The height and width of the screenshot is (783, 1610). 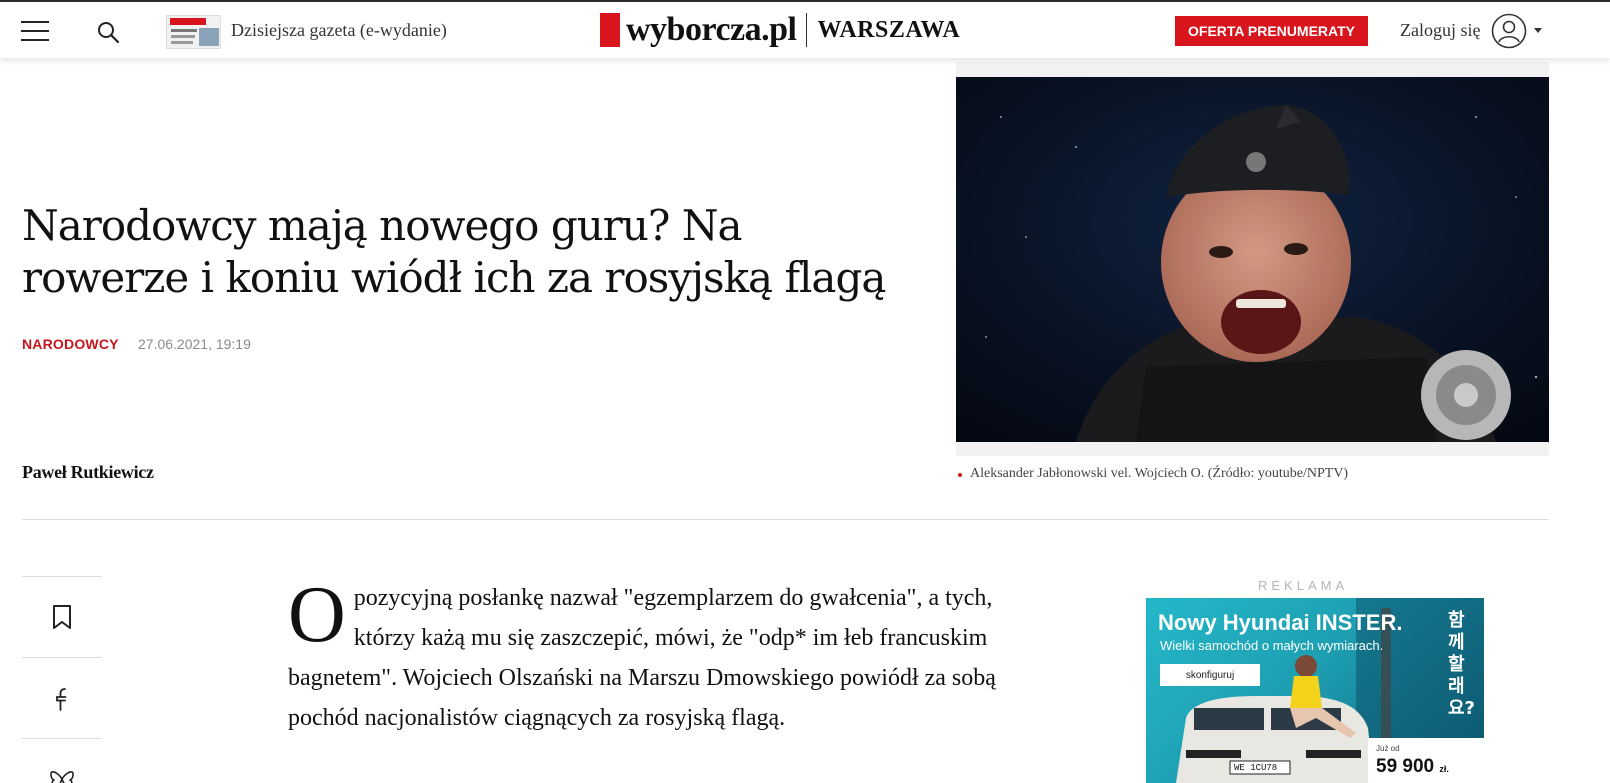 What do you see at coordinates (1462, 664) in the screenshot?
I see `ad-korean-slogan: 함께할래요?` at bounding box center [1462, 664].